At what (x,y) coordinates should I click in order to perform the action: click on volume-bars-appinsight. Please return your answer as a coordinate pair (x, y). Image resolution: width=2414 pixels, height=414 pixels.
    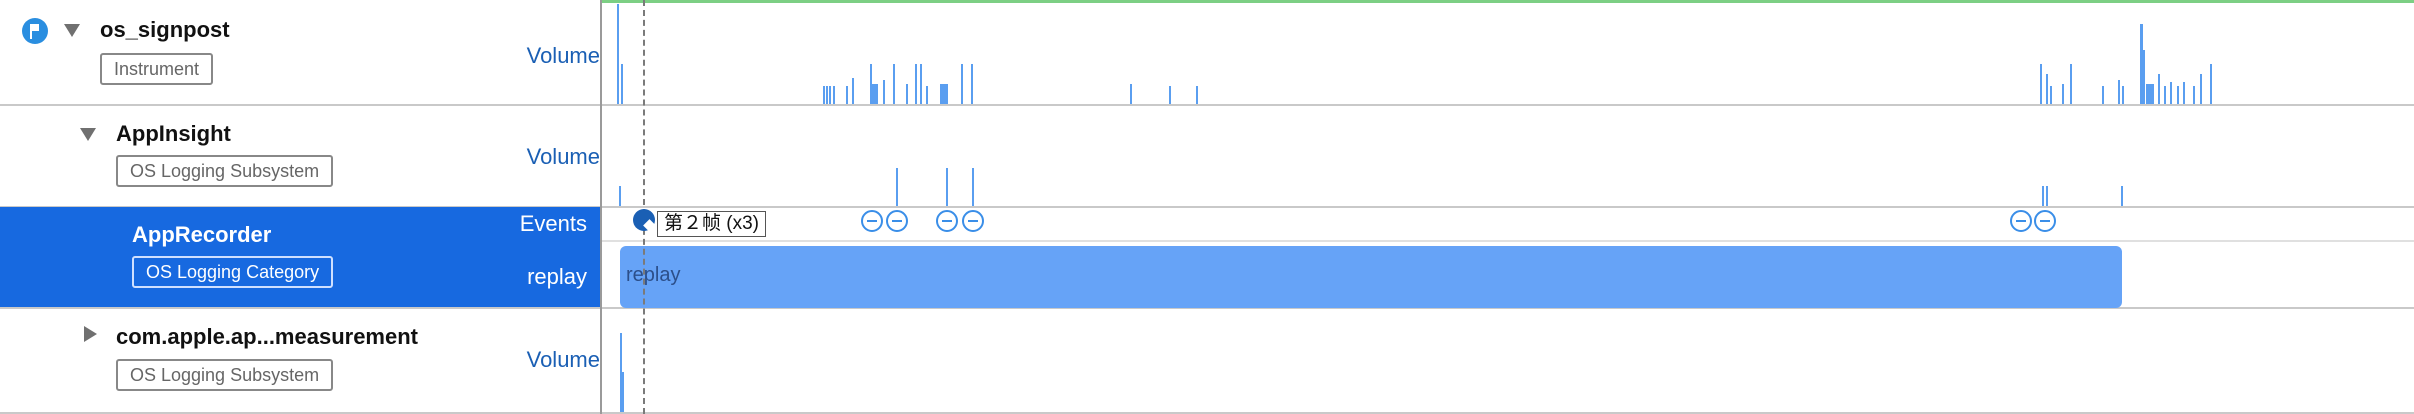
    Looking at the image, I should click on (1371, 196).